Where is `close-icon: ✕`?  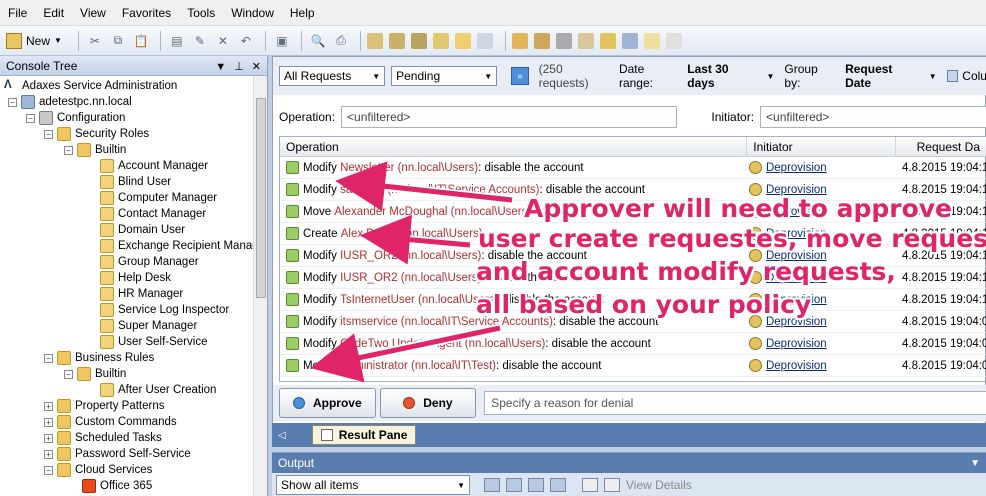 close-icon: ✕ is located at coordinates (256, 67).